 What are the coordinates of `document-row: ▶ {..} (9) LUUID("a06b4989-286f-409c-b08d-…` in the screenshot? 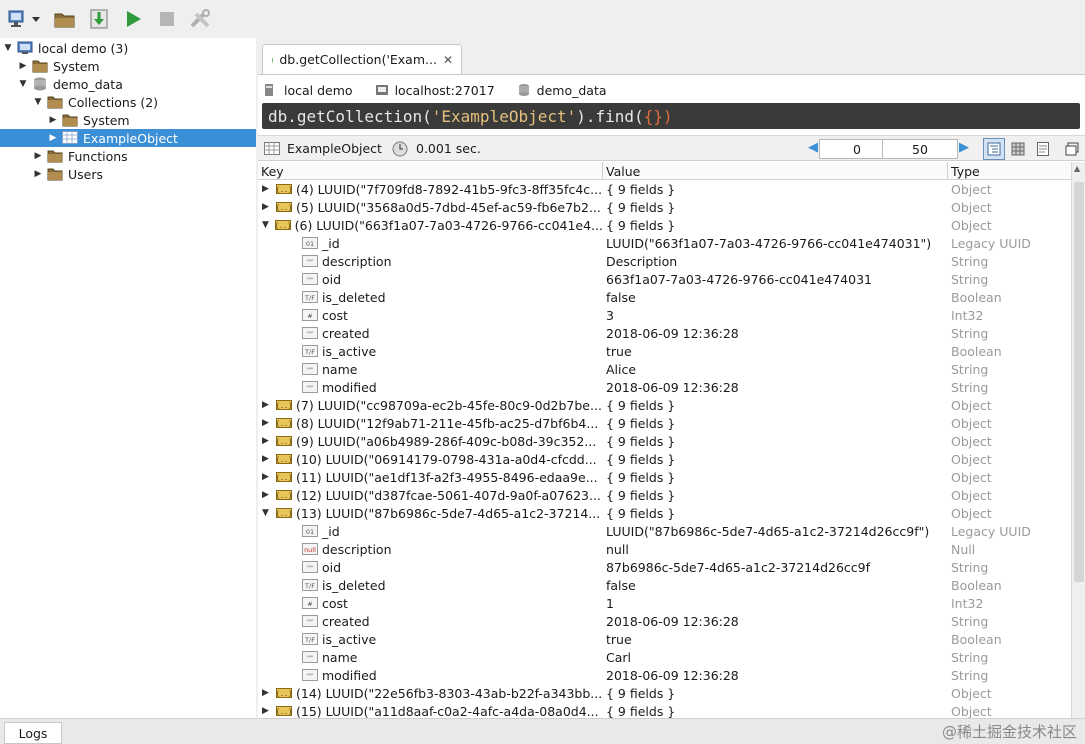 It's located at (664, 441).